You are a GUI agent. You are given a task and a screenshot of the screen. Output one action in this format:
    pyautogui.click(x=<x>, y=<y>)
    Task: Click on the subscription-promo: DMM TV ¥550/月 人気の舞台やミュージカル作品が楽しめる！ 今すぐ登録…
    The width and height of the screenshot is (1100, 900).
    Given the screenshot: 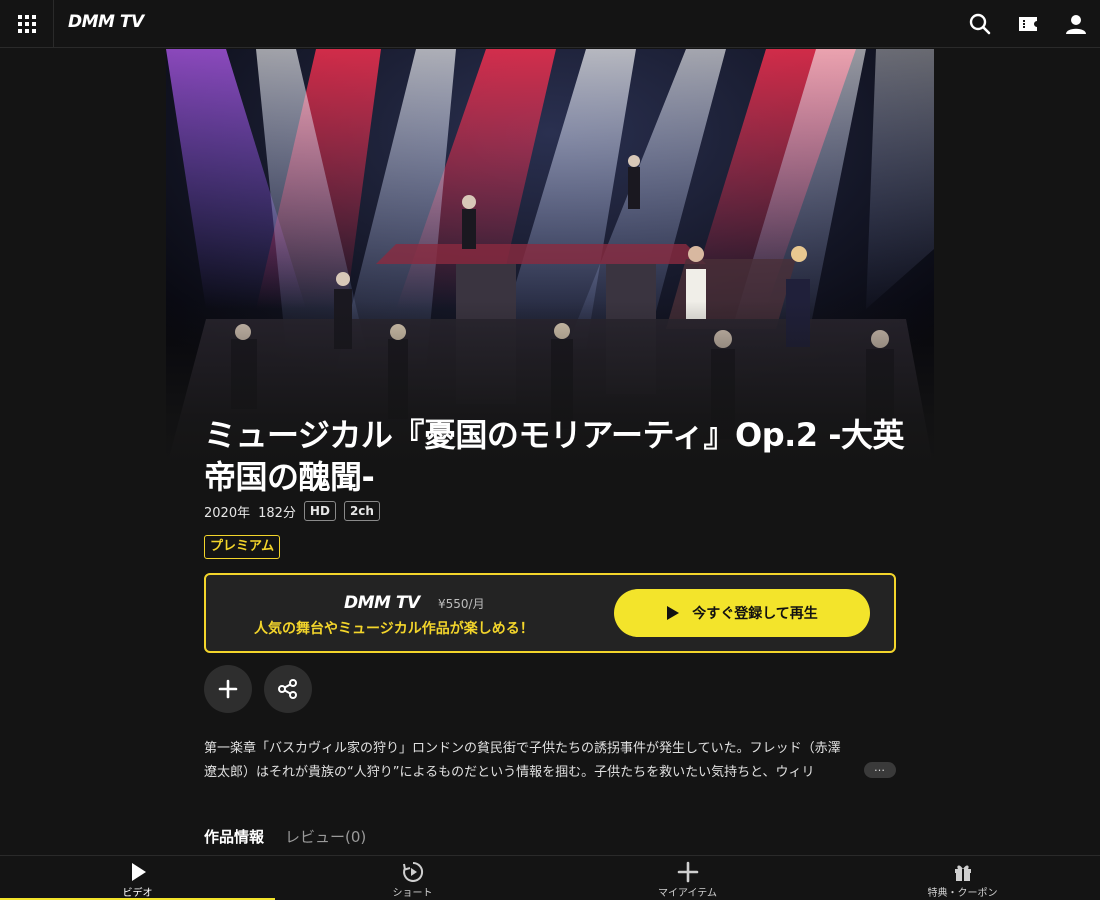 What is the action you would take?
    pyautogui.click(x=550, y=613)
    